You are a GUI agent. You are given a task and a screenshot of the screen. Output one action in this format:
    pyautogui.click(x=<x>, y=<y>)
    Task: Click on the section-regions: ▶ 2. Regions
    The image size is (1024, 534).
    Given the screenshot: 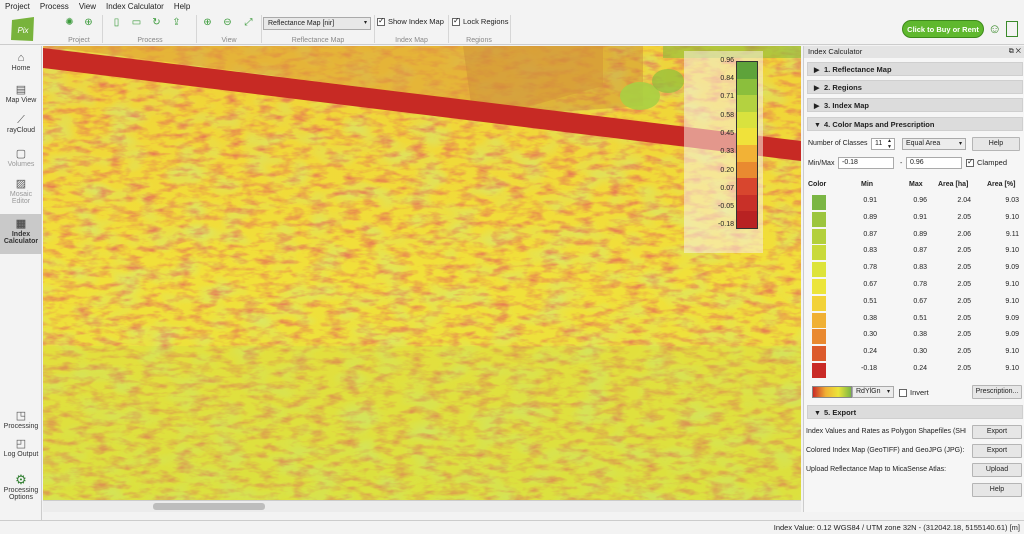 What is the action you would take?
    pyautogui.click(x=915, y=87)
    